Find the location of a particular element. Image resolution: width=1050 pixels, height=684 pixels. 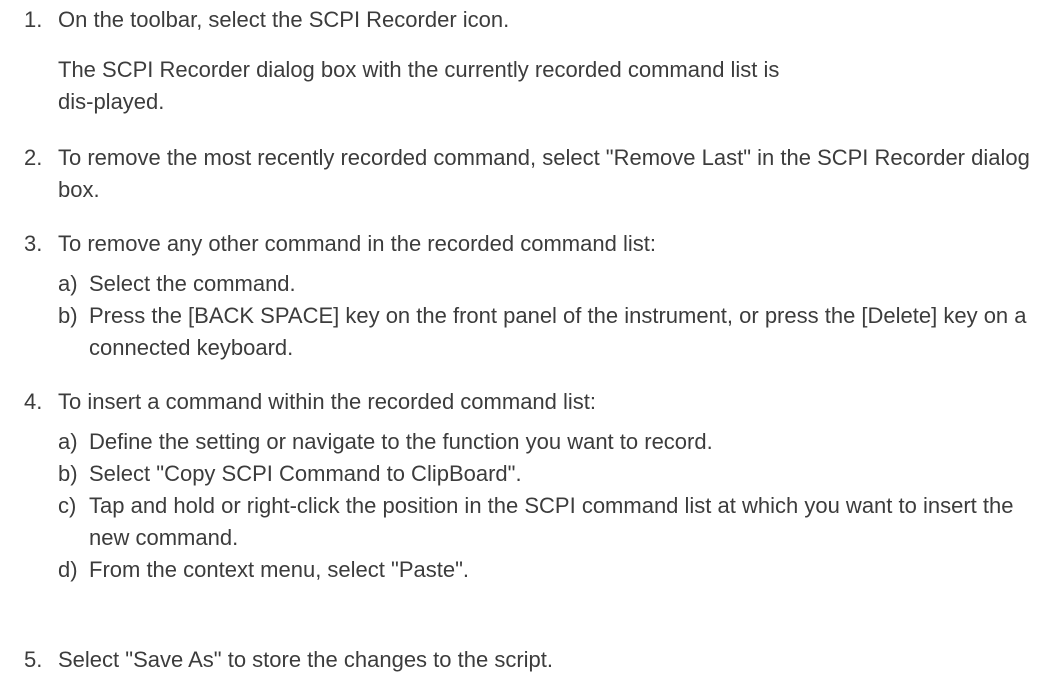

step-number: 1. is located at coordinates (33, 19).